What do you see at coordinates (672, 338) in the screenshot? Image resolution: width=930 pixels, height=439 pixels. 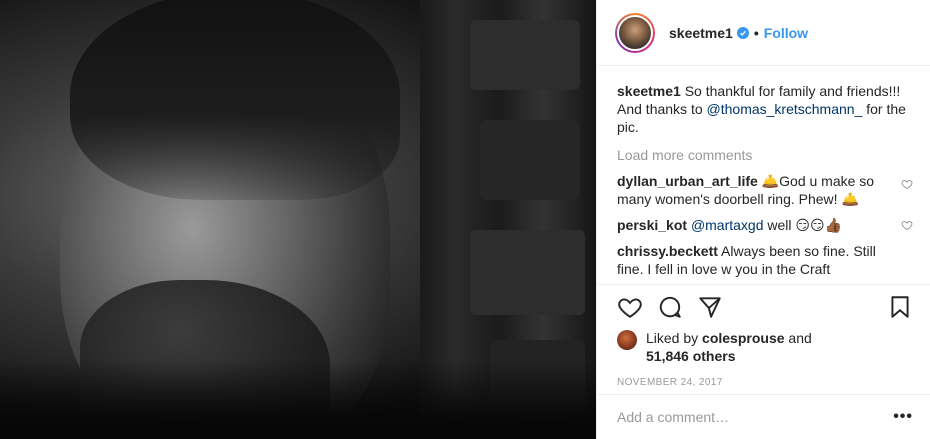 I see `likes-prefix: Liked by` at bounding box center [672, 338].